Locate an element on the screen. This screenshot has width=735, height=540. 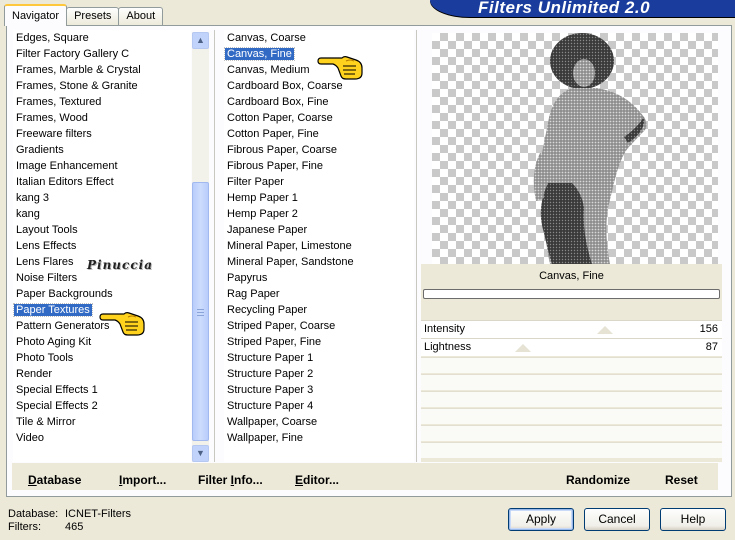
list-item: Freeware filters is located at coordinates (102, 134).